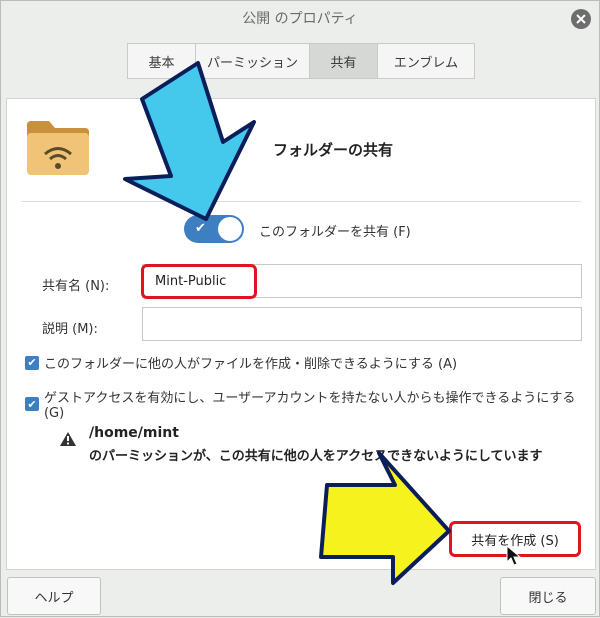 This screenshot has height=618, width=600. Describe the element at coordinates (70, 329) in the screenshot. I see `comment-label: 説明 (M):` at that location.